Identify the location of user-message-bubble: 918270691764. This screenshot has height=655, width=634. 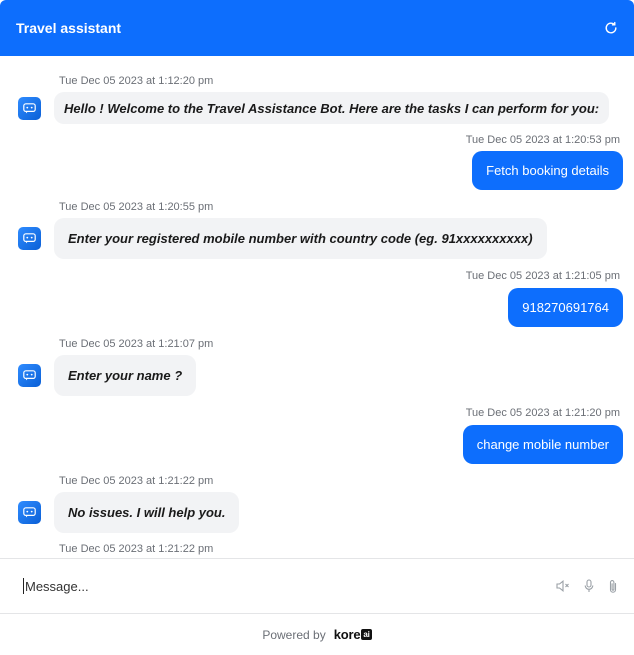
(565, 307).